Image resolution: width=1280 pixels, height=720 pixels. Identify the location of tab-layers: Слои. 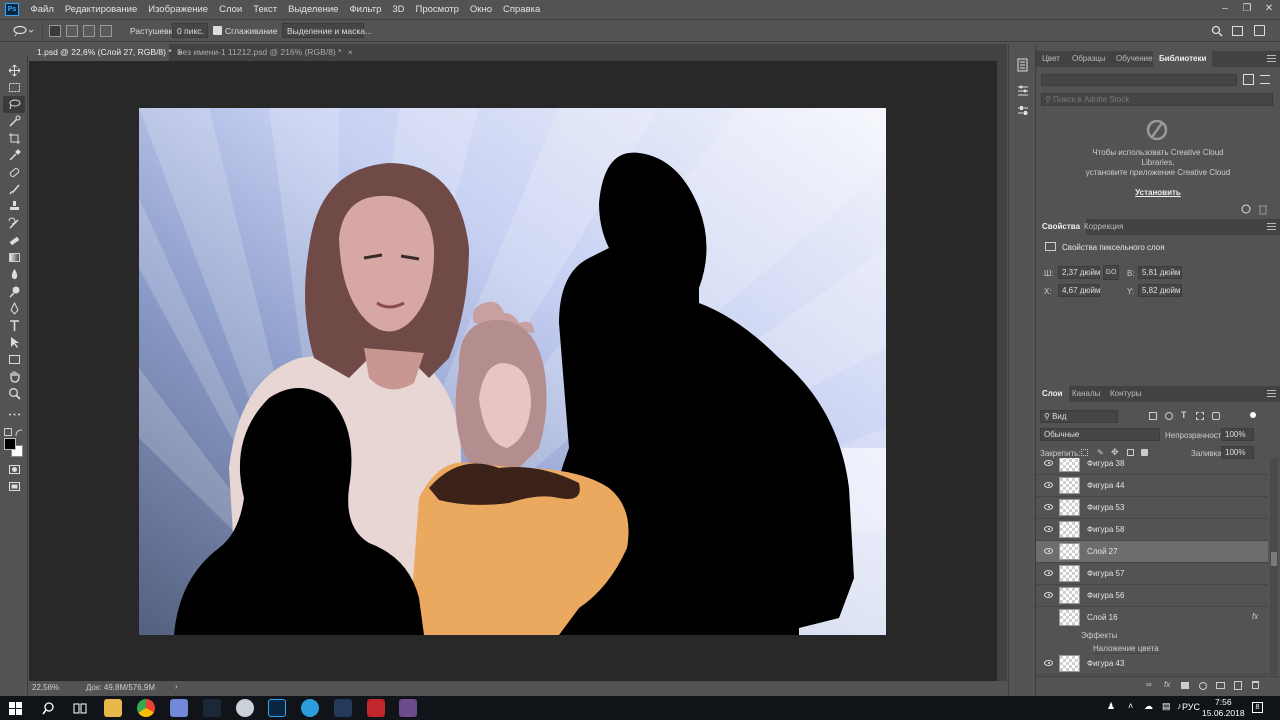
(1052, 394).